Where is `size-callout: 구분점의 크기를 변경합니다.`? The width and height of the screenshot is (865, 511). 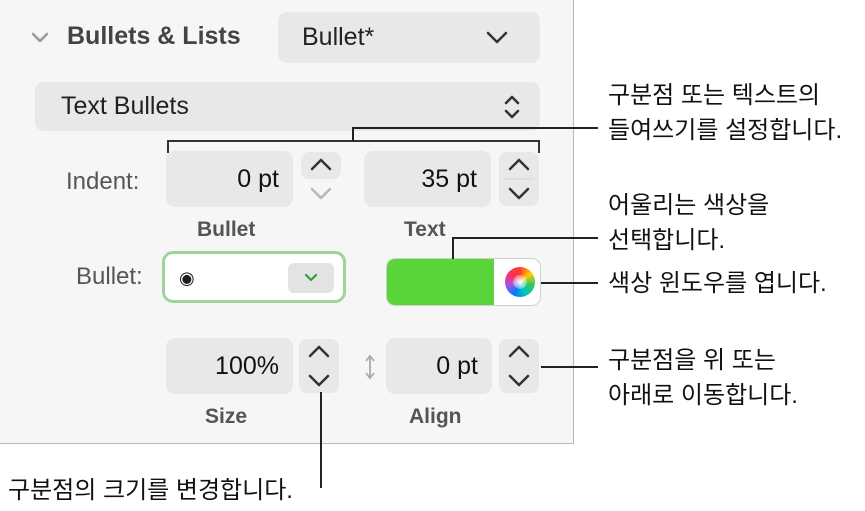 size-callout: 구분점의 크기를 변경합니다. is located at coordinates (150, 490).